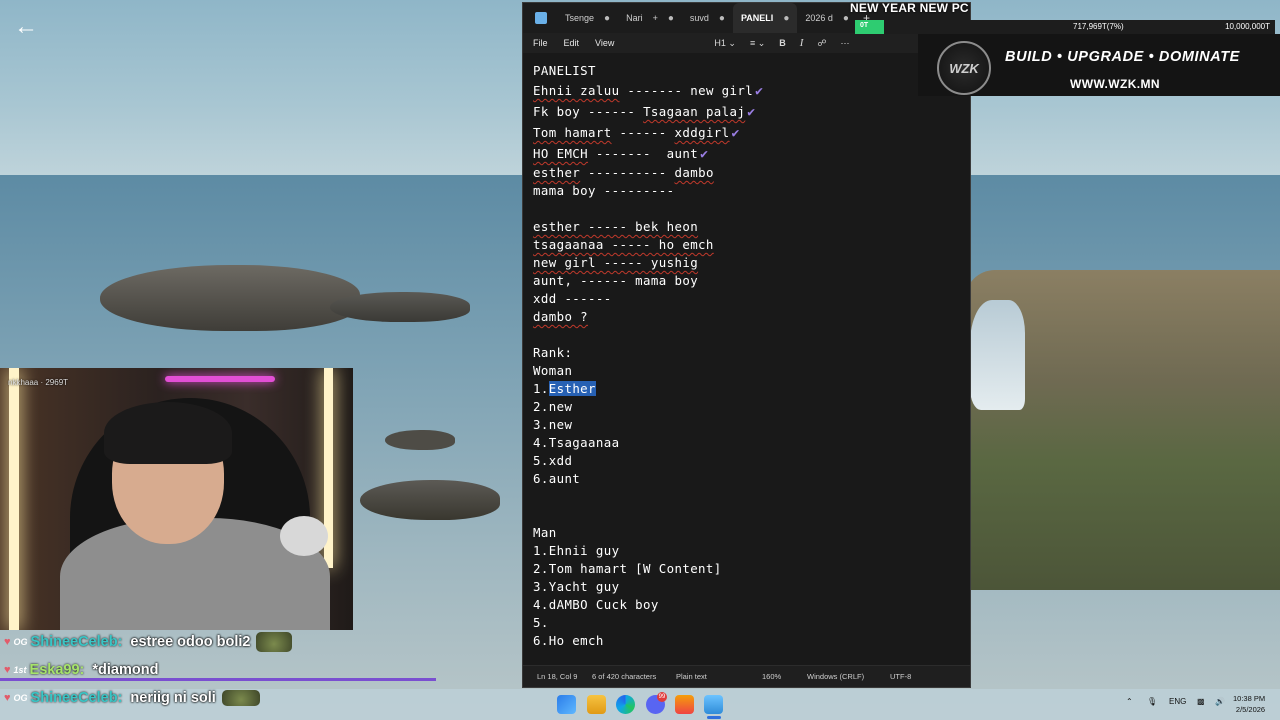 The image size is (1280, 720). What do you see at coordinates (625, 704) in the screenshot?
I see `edge-browser-icon` at bounding box center [625, 704].